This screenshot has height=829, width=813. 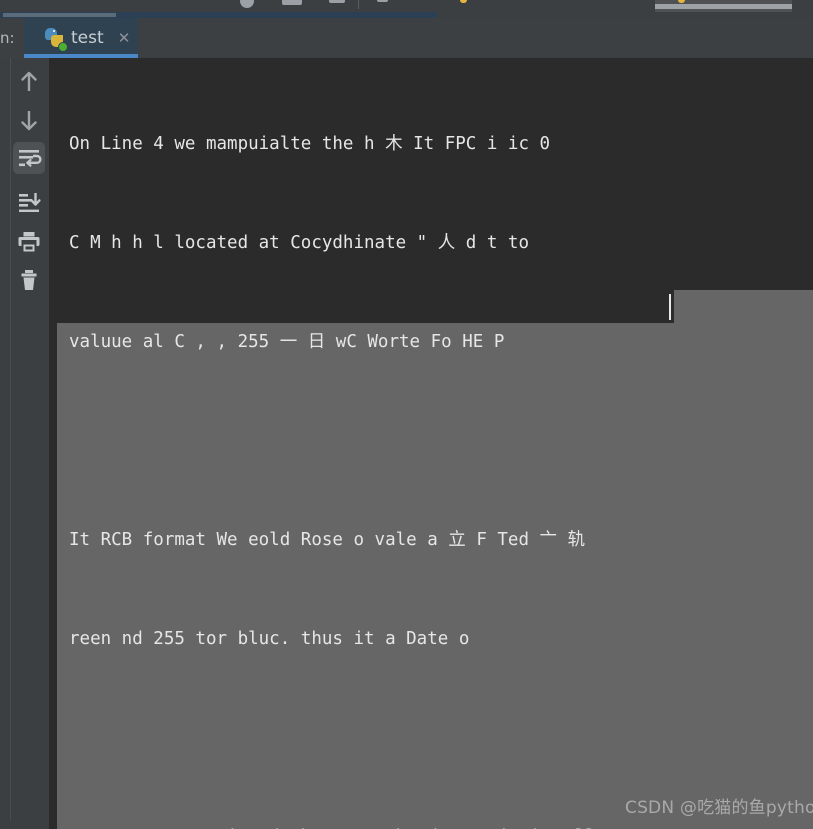 I want to click on circle-icon, so click(x=247, y=4).